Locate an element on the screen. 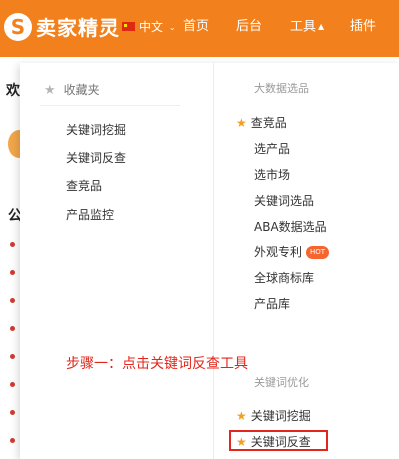 Image resolution: width=399 pixels, height=459 pixels. favorites-title: 收藏夹 is located at coordinates (81, 90).